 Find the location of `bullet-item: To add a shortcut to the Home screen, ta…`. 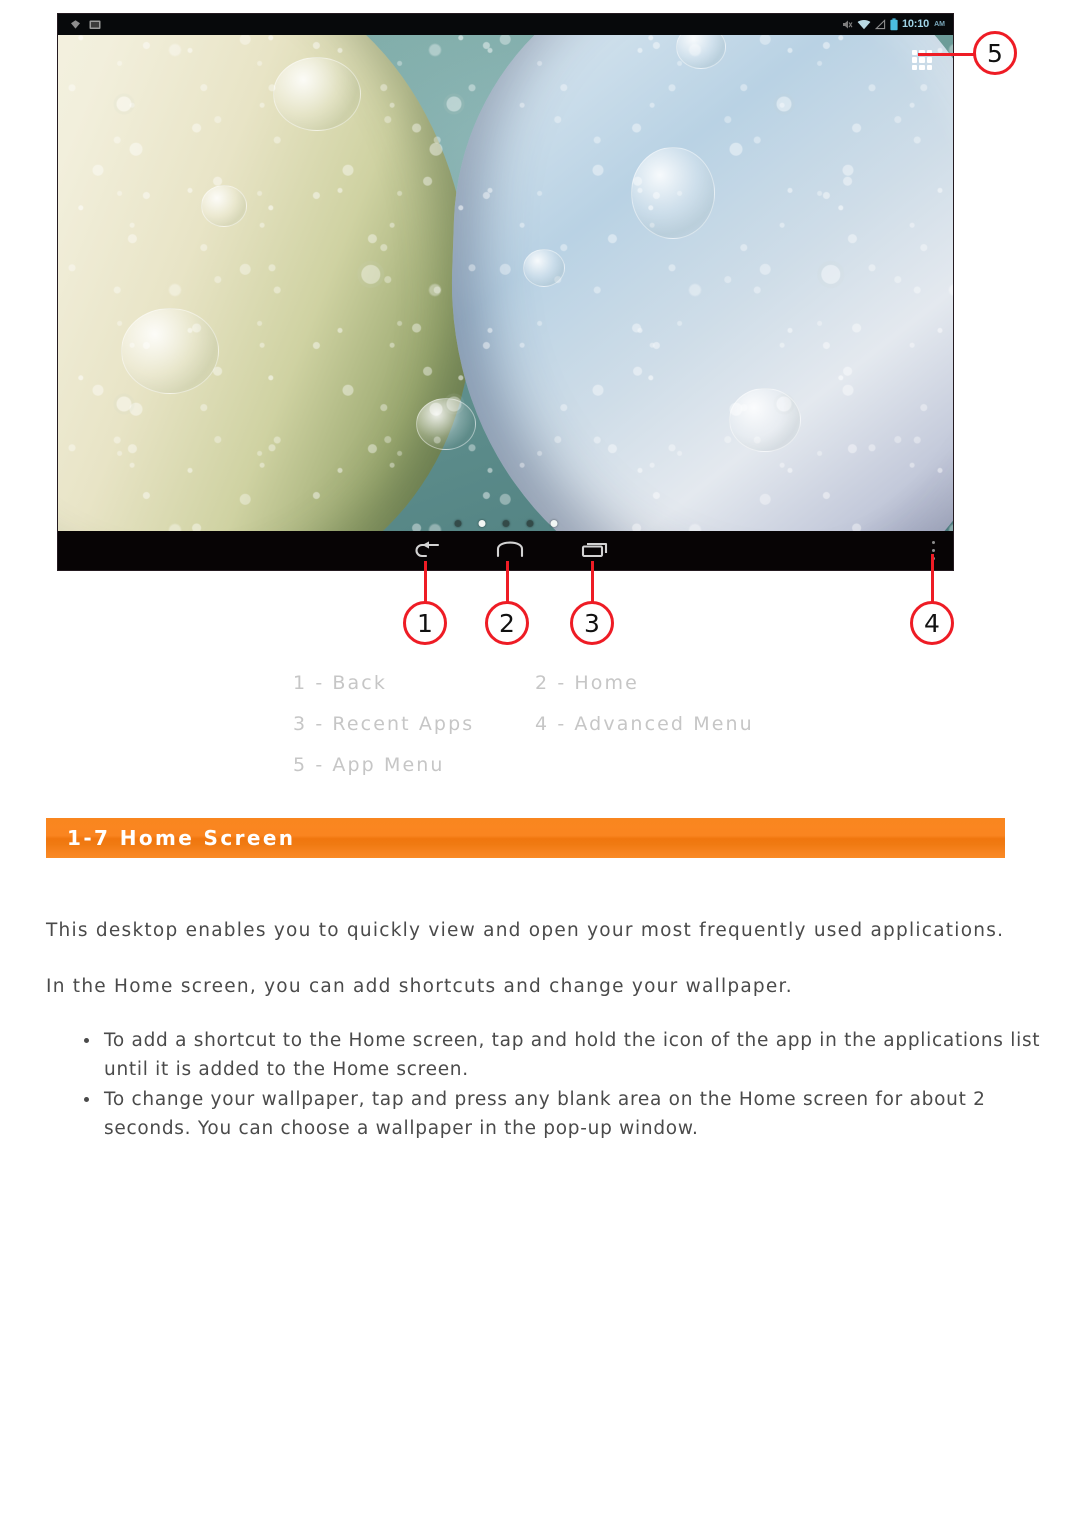

bullet-item: To add a shortcut to the Home screen, ta… is located at coordinates (562, 1055).